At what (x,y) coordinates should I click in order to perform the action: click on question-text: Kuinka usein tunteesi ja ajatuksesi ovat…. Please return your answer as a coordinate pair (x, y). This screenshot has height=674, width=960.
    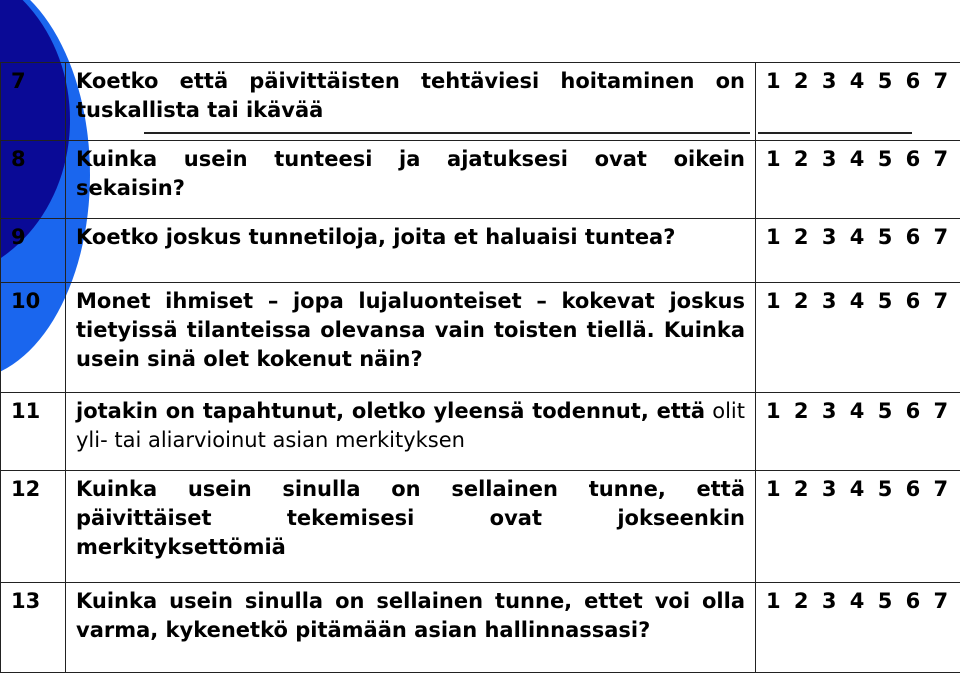
    Looking at the image, I should click on (410, 179).